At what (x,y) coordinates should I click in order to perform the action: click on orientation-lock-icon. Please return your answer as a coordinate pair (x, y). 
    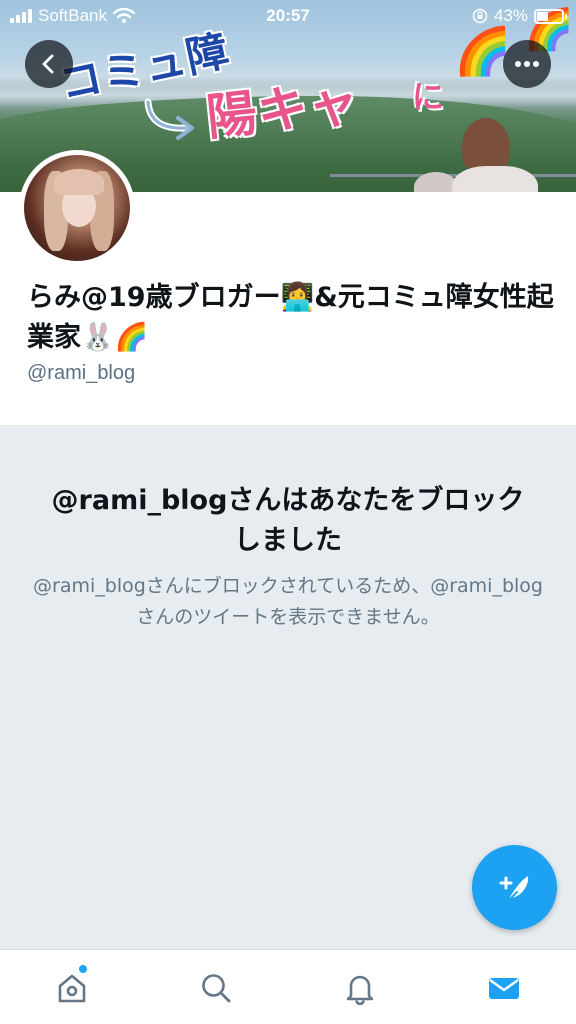
    Looking at the image, I should click on (480, 16).